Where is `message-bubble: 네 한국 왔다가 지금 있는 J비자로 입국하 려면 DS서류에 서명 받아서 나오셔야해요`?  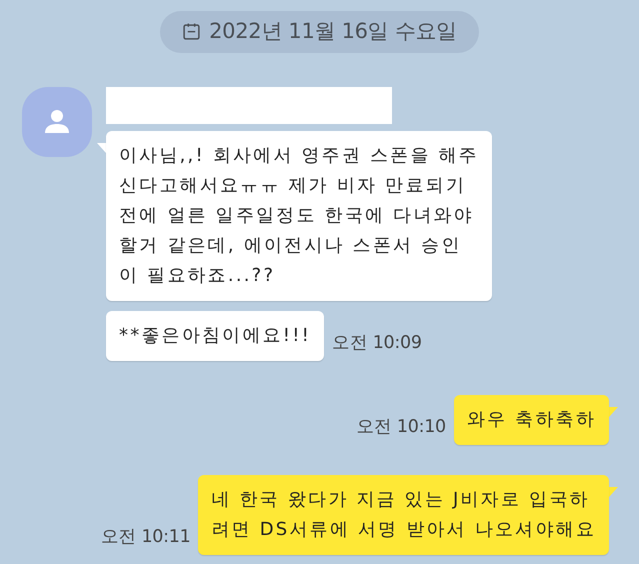 message-bubble: 네 한국 왔다가 지금 있는 J비자로 입국하 려면 DS서류에 서명 받아서 나오셔야해요 is located at coordinates (403, 514).